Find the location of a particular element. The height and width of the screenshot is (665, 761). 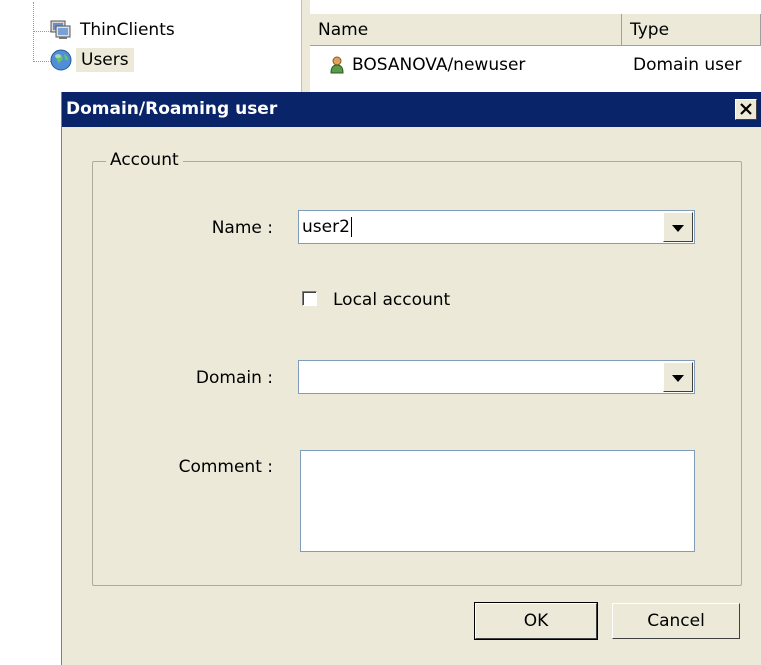

dialog-titlebar: Domain/Roaming user is located at coordinates (411, 109).